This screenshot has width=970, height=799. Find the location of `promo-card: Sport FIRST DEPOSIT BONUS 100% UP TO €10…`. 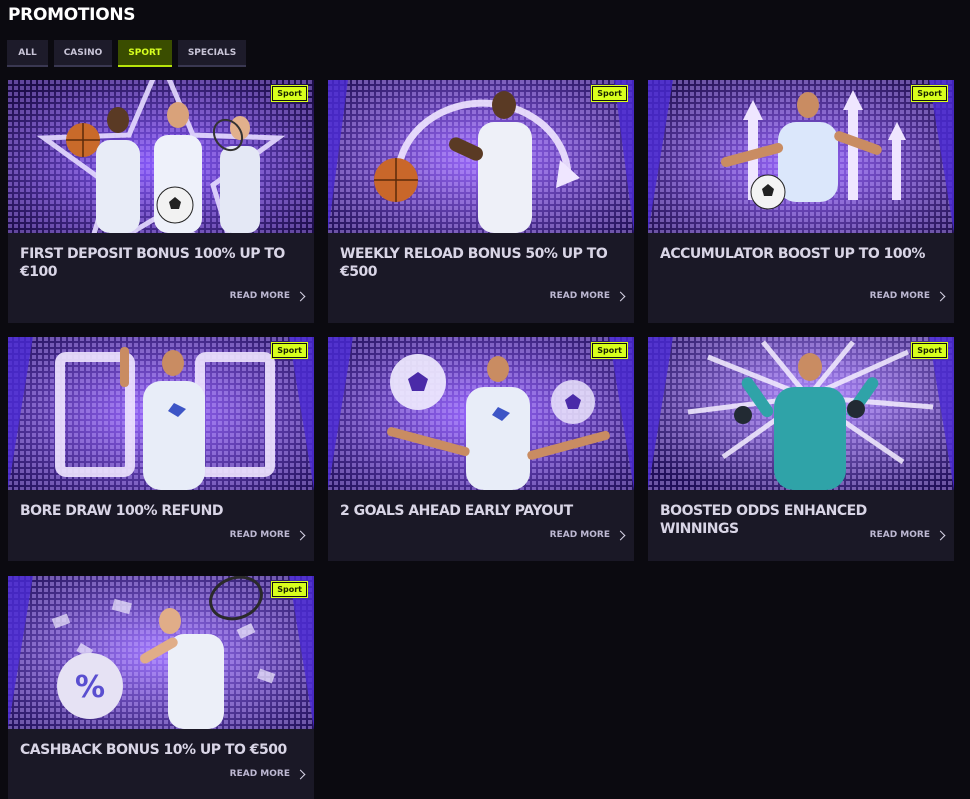

promo-card: Sport FIRST DEPOSIT BONUS 100% UP TO €10… is located at coordinates (161, 201).